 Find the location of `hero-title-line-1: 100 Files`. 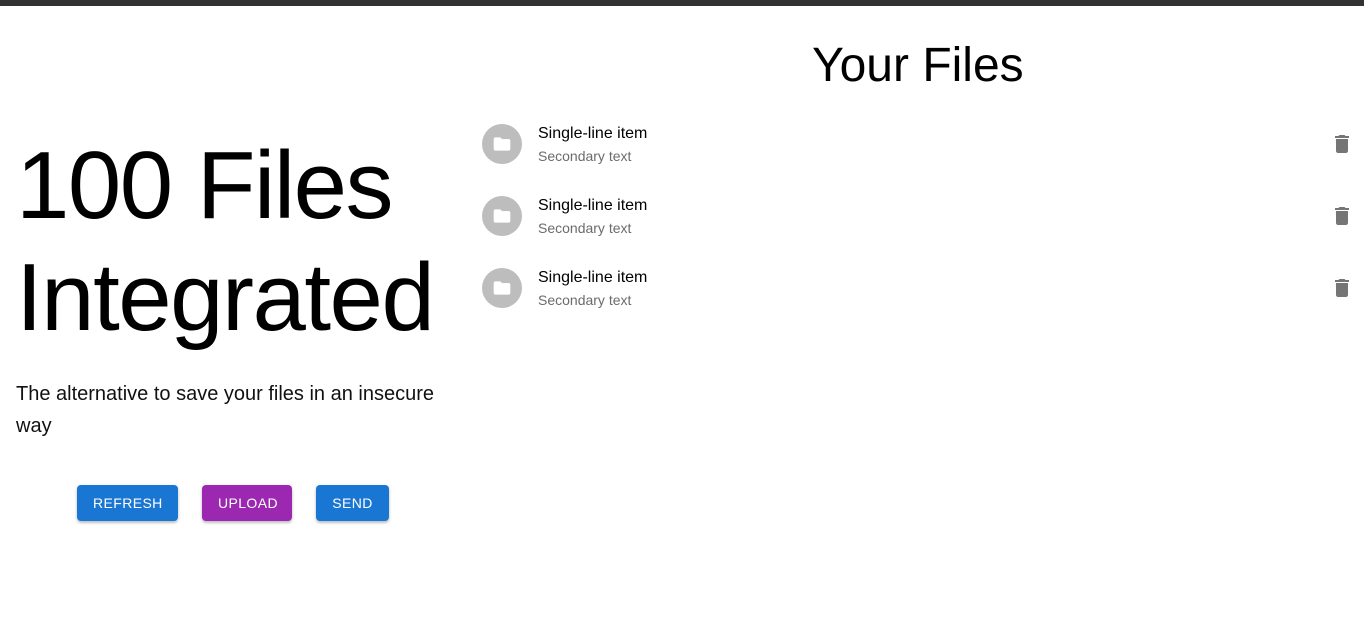

hero-title-line-1: 100 Files is located at coordinates (205, 185).